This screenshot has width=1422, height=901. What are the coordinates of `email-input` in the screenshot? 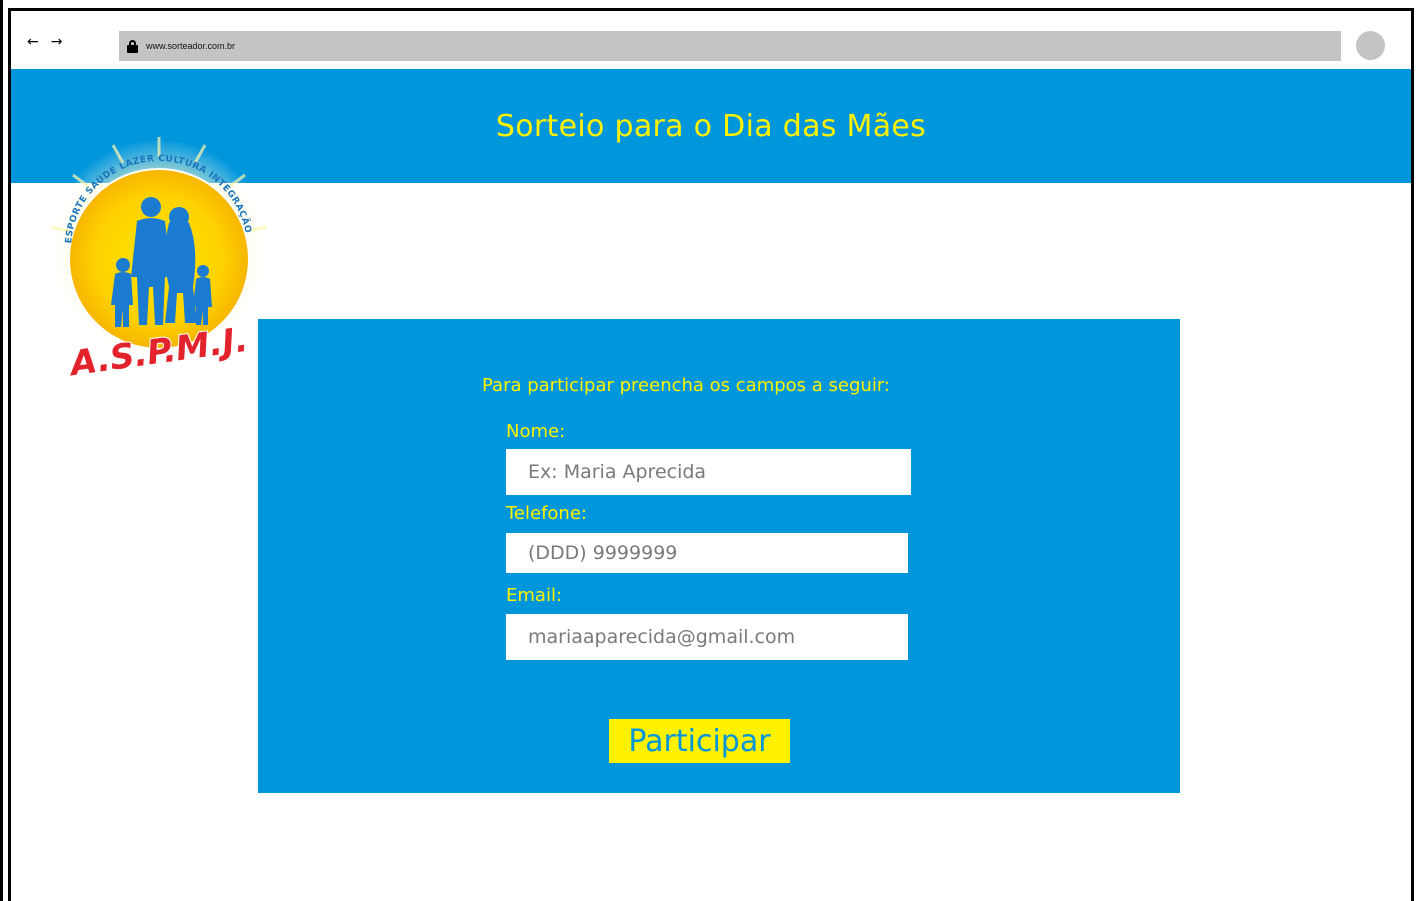 It's located at (707, 637).